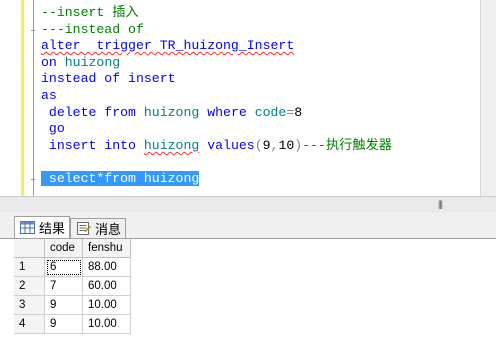  What do you see at coordinates (298, 112) in the screenshot?
I see `code-token: 8` at bounding box center [298, 112].